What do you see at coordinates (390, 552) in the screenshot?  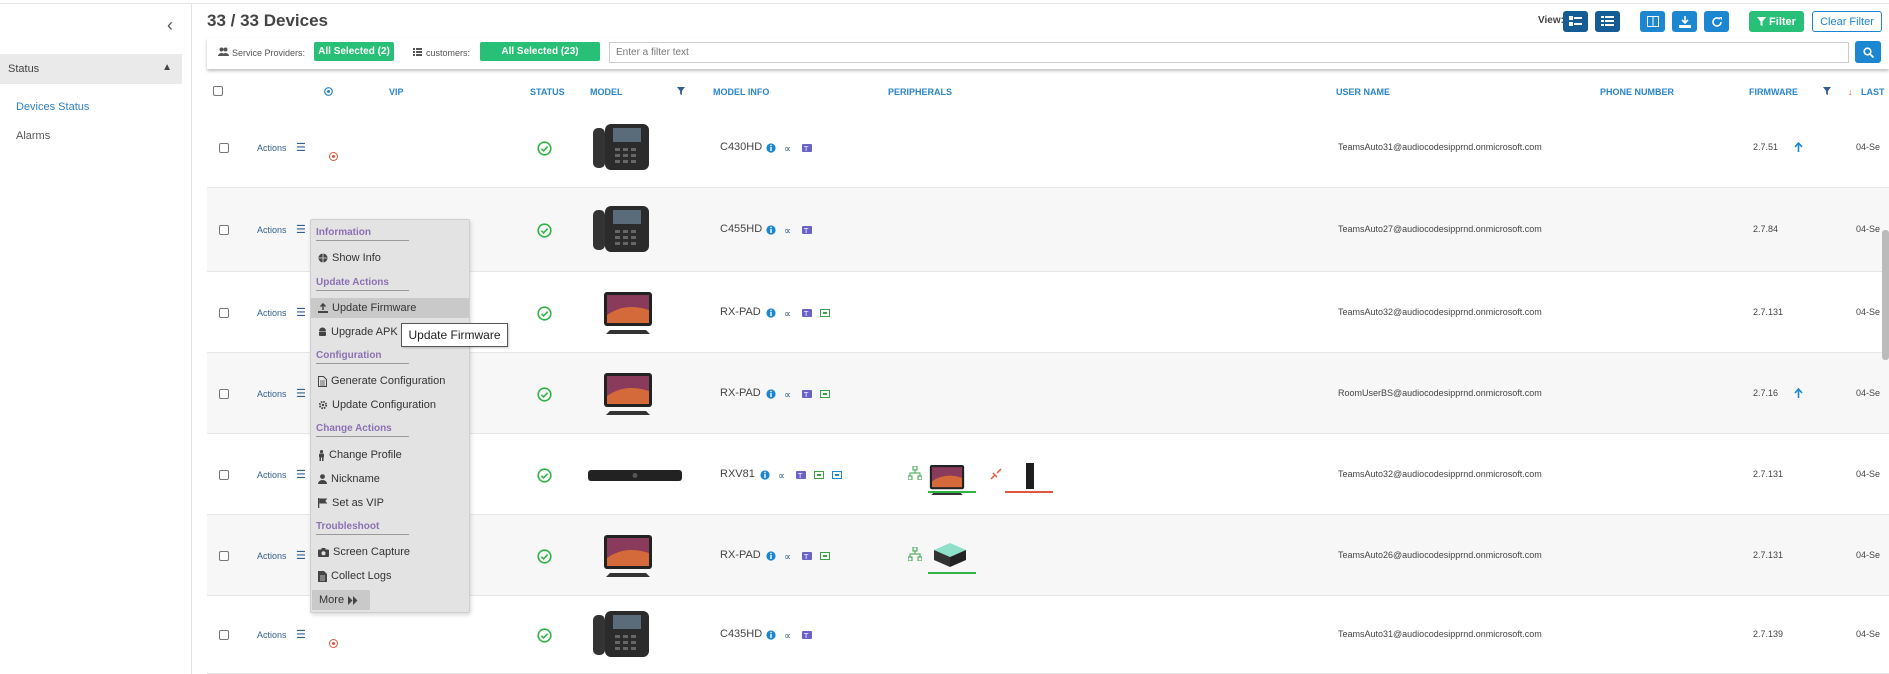 I see `menu-item-screen-capture: Screen Capture` at bounding box center [390, 552].